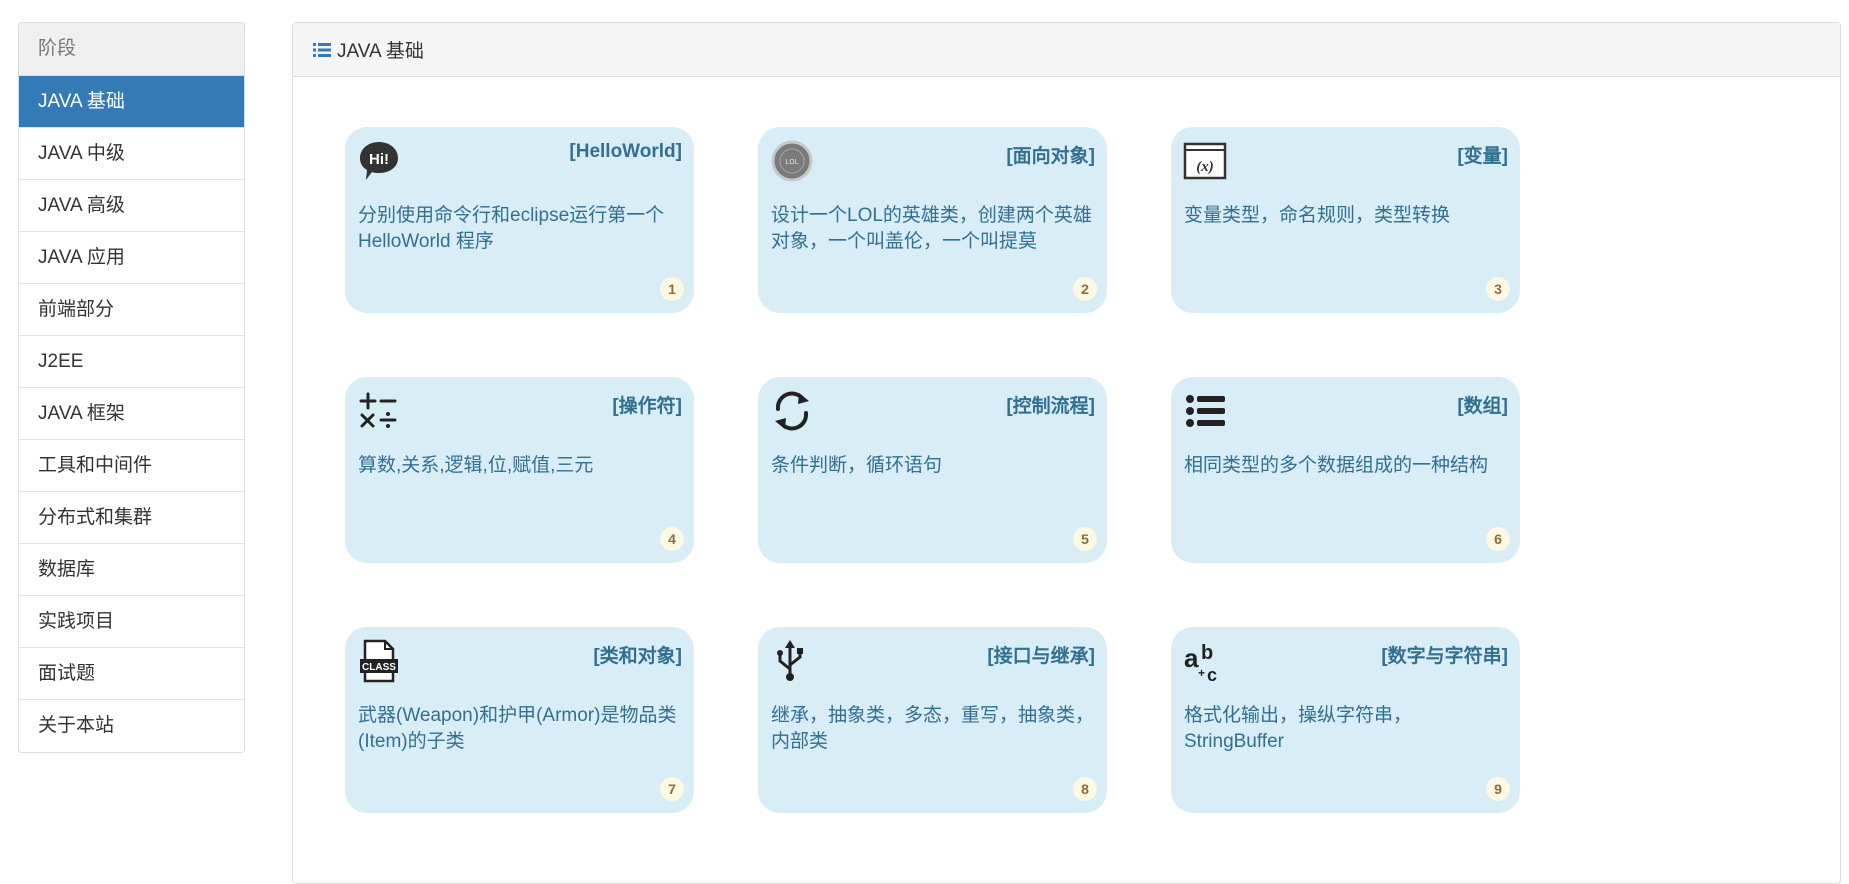  I want to click on card-number-badge: 2, so click(1085, 289).